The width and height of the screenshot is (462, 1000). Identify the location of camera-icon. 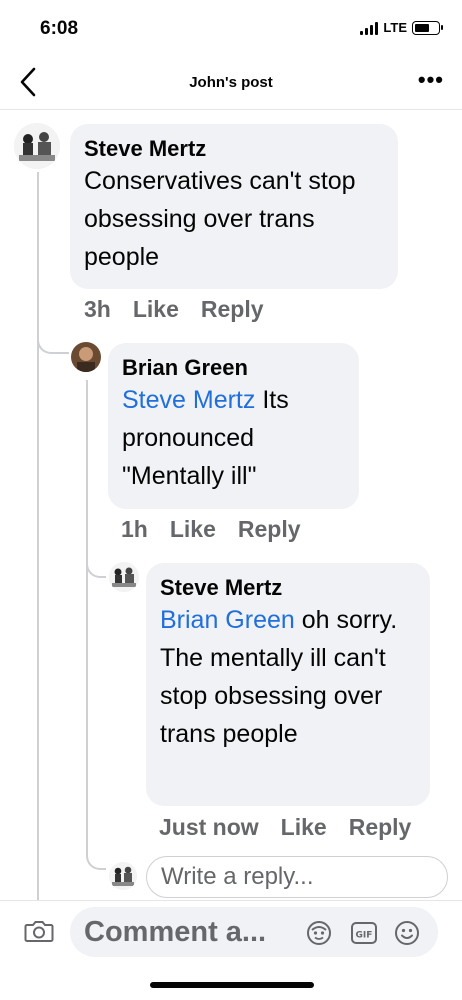
(39, 931).